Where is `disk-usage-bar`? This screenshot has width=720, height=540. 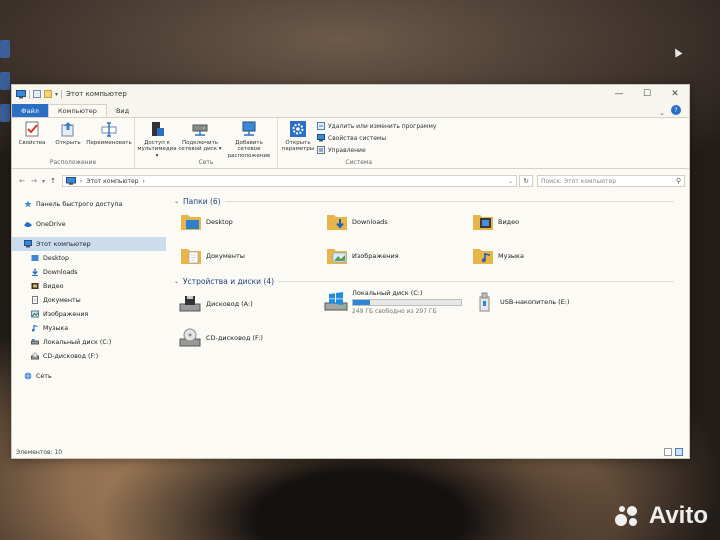 disk-usage-bar is located at coordinates (407, 302).